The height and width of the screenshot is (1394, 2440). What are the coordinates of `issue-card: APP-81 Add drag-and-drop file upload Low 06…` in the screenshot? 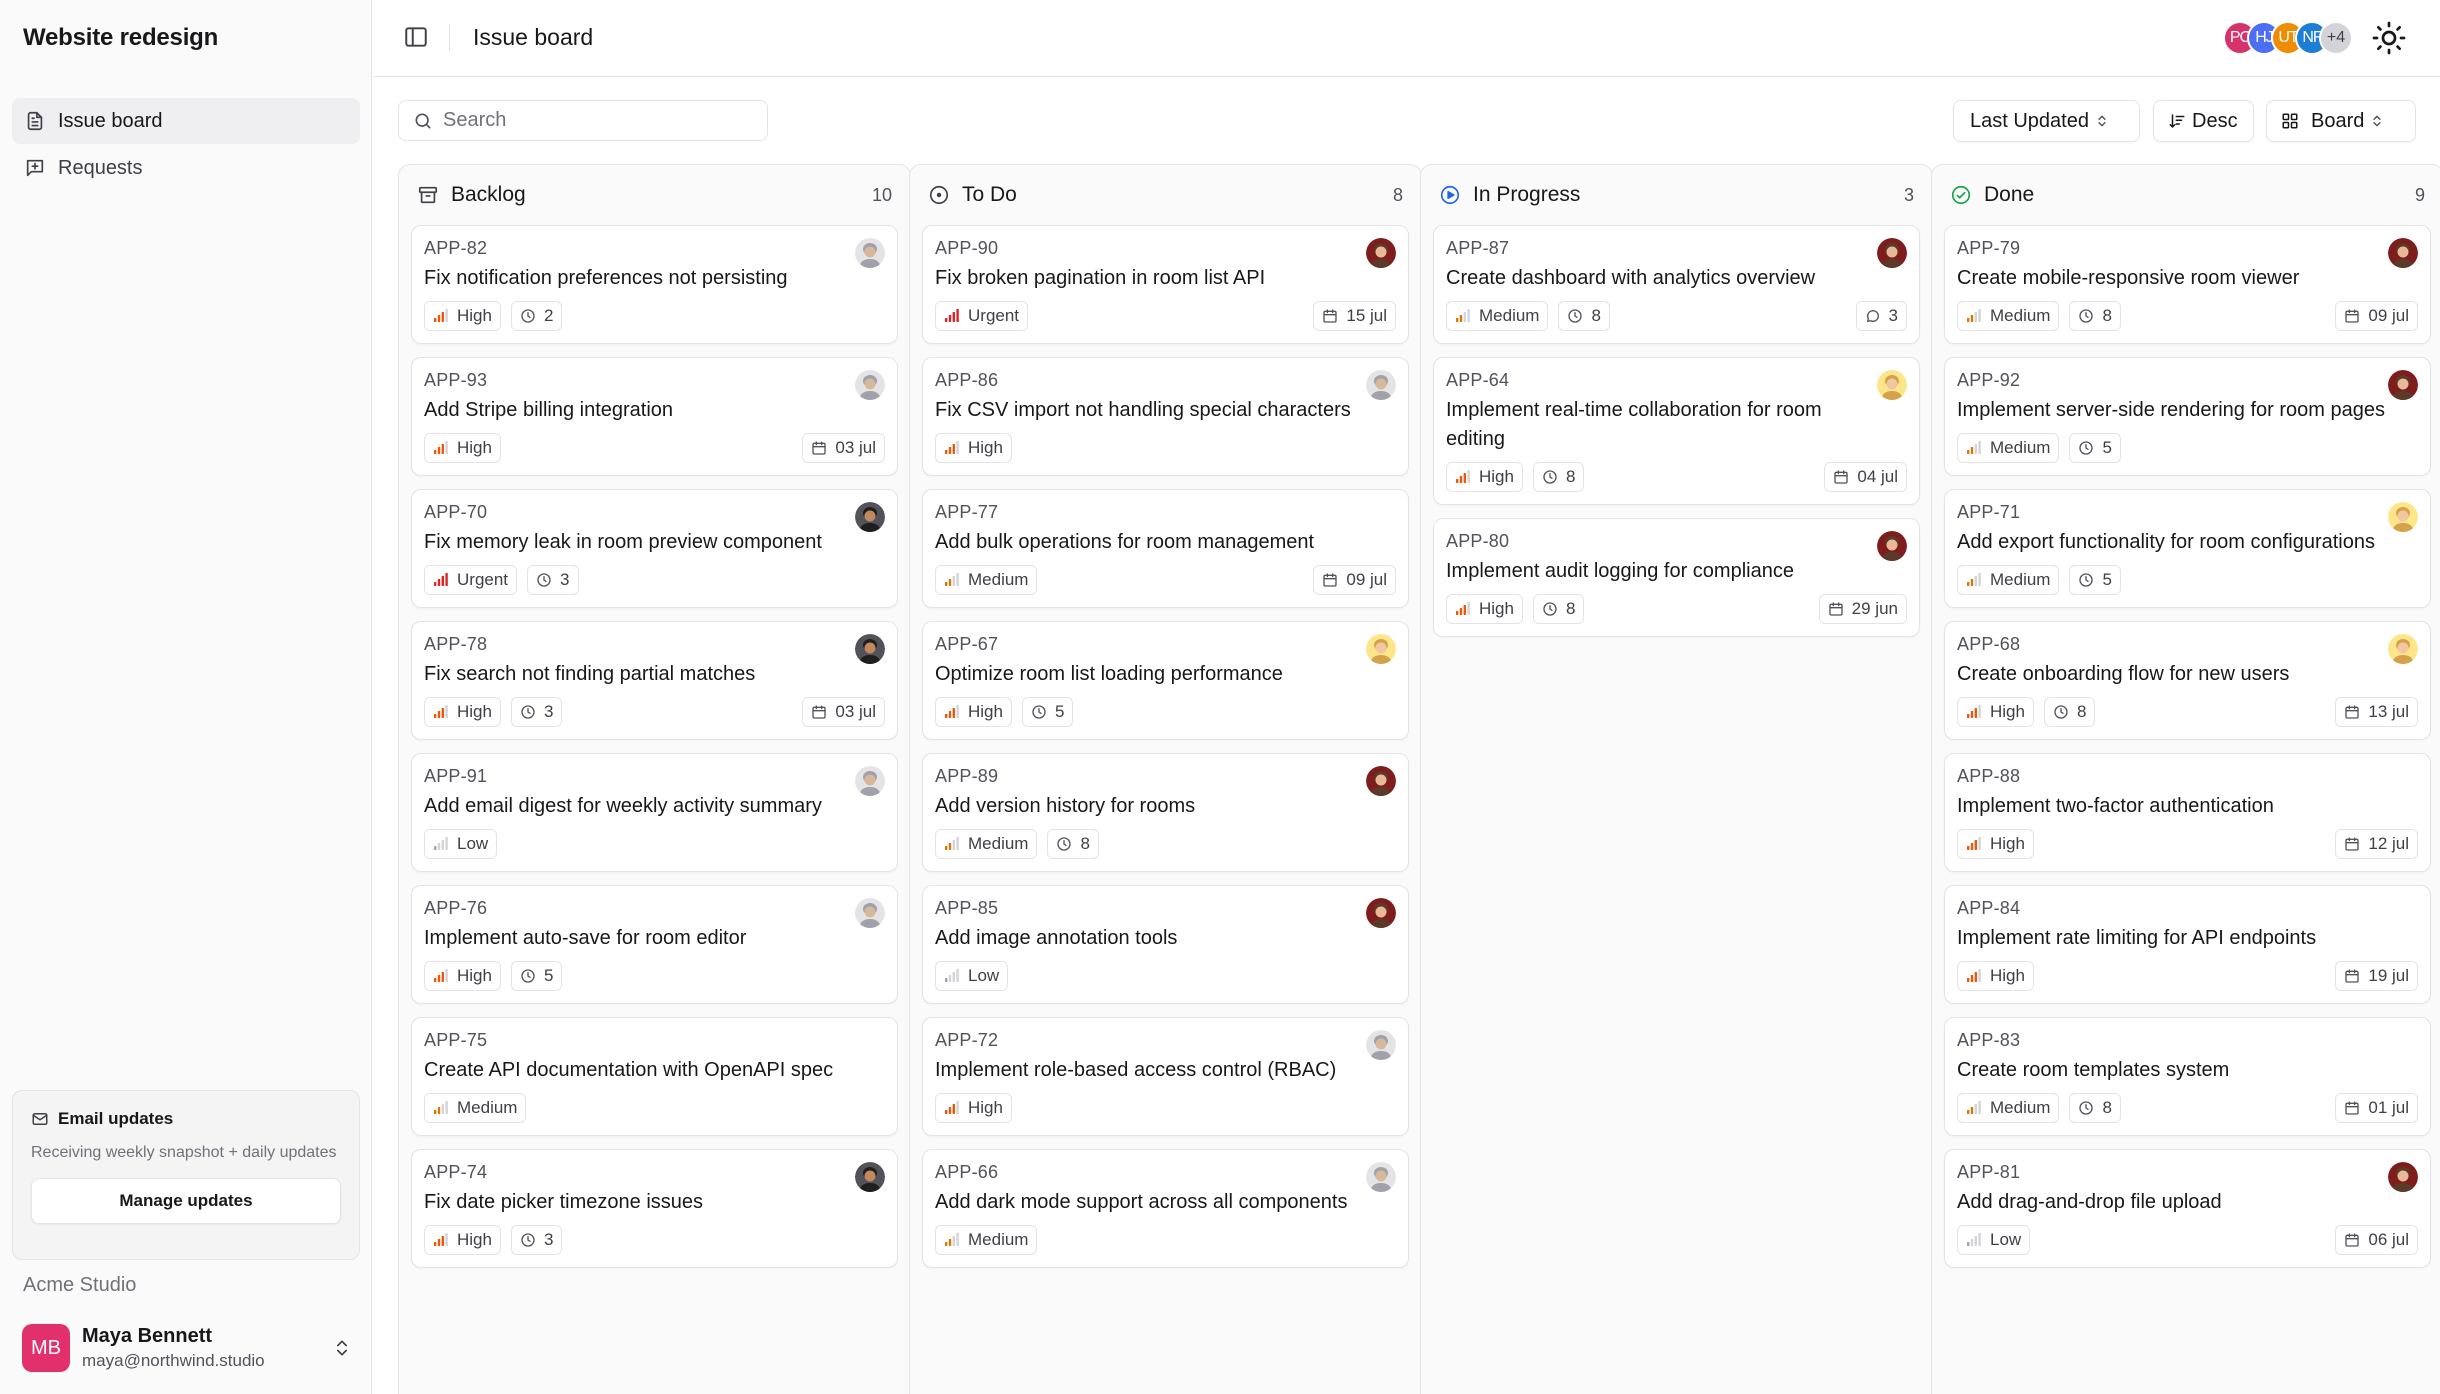 It's located at (2187, 1208).